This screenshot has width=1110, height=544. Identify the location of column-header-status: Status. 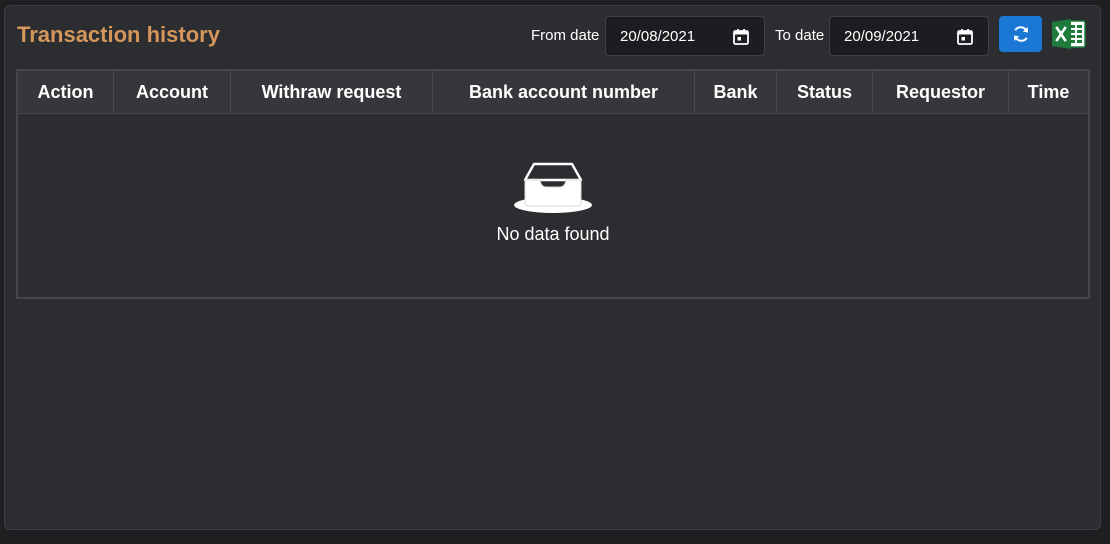
(825, 92).